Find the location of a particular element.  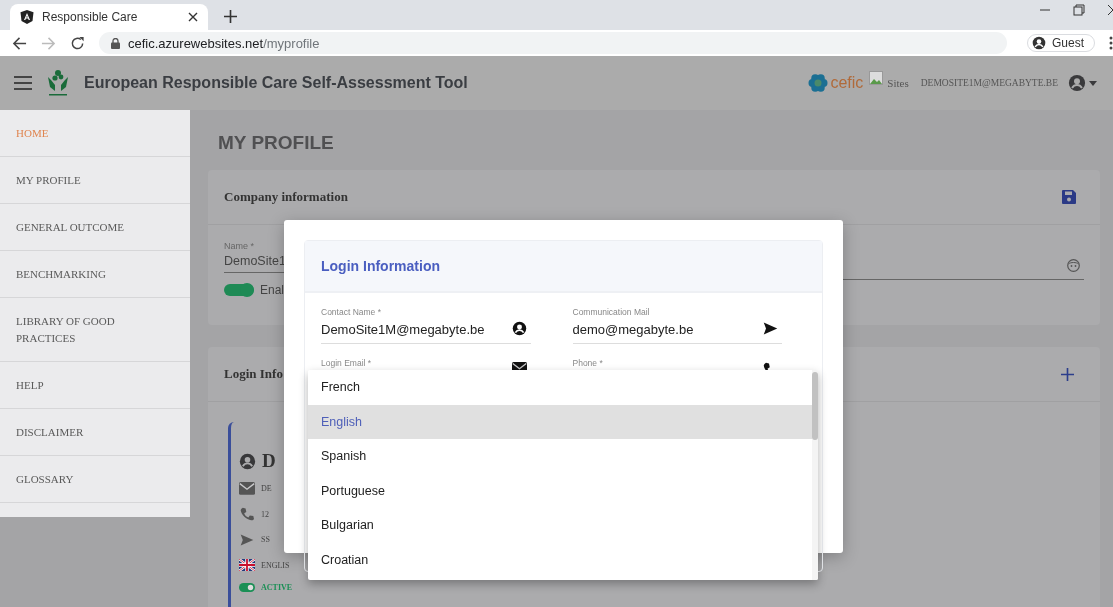

contact-language: ENGLIS is located at coordinates (275, 565).